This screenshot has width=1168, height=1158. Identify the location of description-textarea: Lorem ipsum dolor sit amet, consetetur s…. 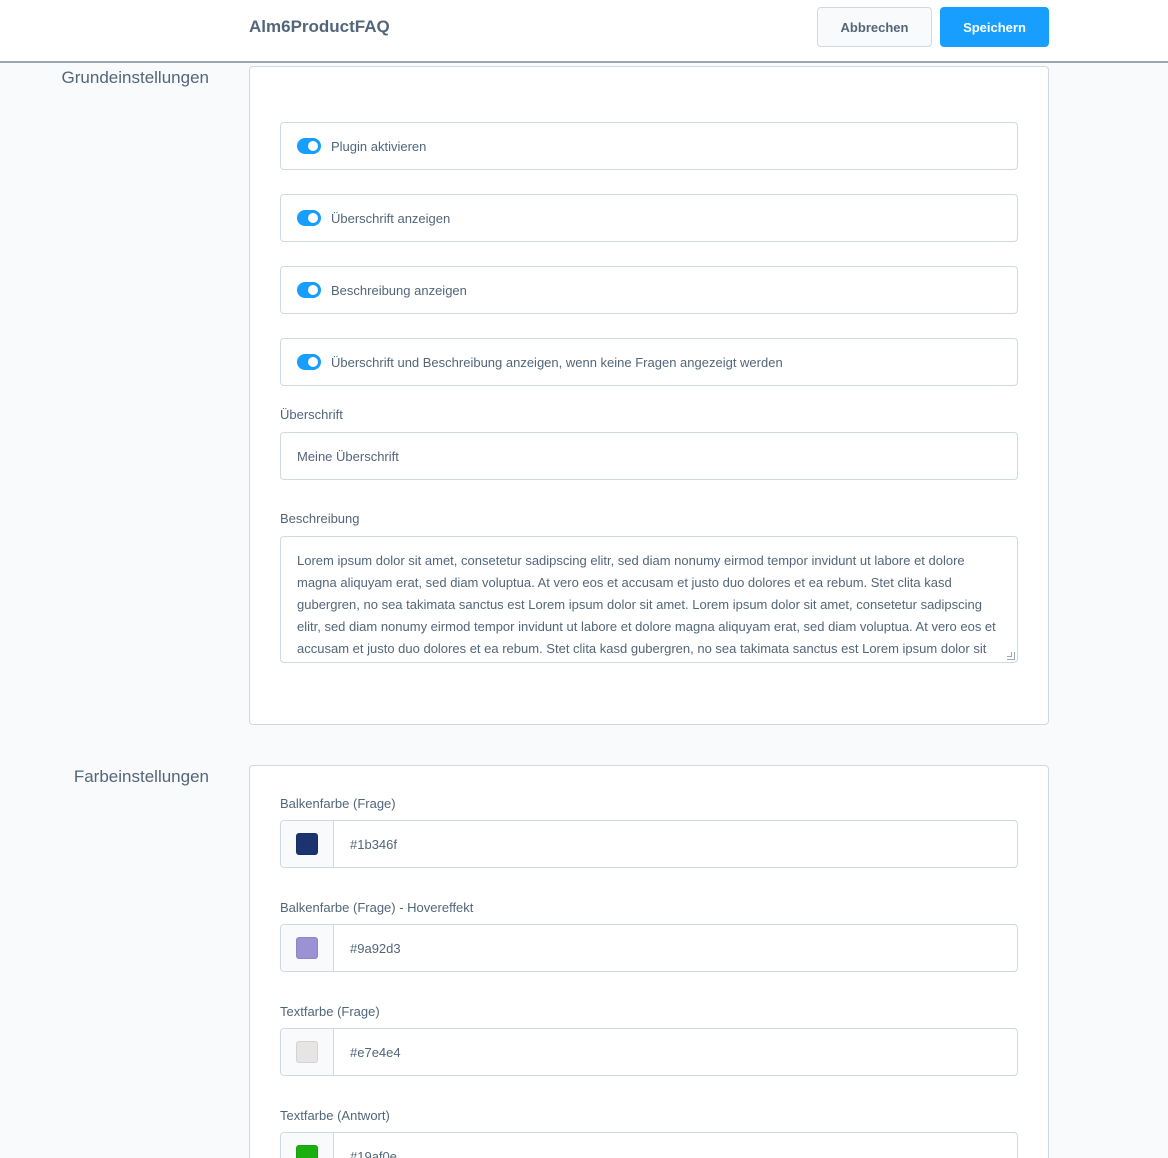
(649, 599).